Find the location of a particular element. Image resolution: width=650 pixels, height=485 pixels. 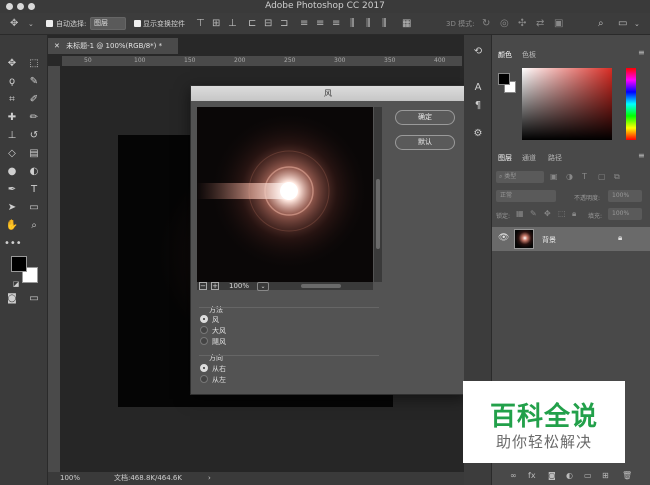

gradient-tool-icon: ▤ is located at coordinates (34, 154).